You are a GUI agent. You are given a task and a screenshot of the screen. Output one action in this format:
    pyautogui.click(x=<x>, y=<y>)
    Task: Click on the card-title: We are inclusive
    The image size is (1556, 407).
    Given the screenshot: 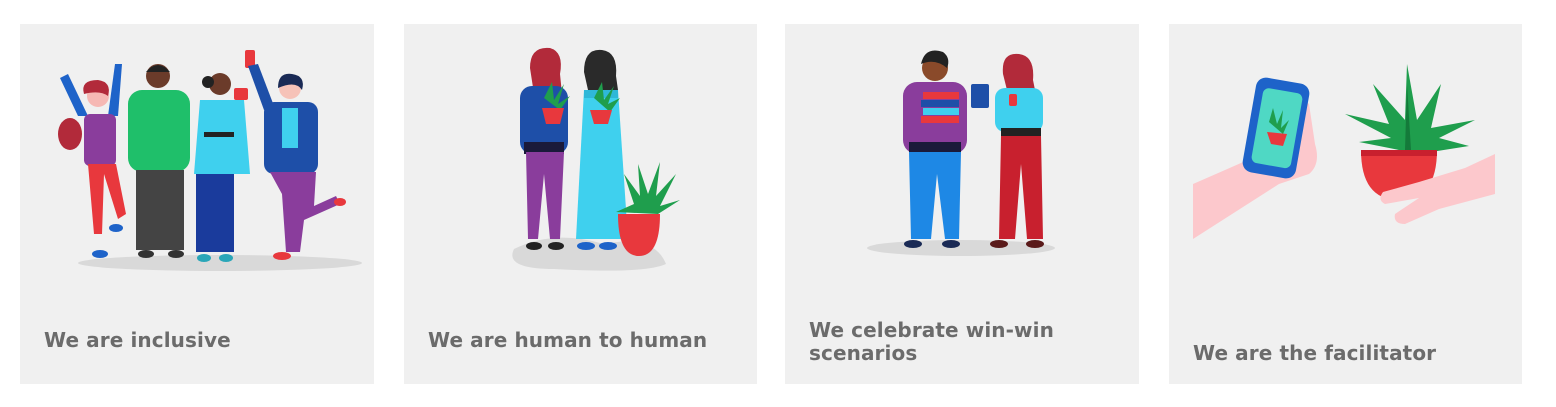 What is the action you would take?
    pyautogui.click(x=137, y=340)
    